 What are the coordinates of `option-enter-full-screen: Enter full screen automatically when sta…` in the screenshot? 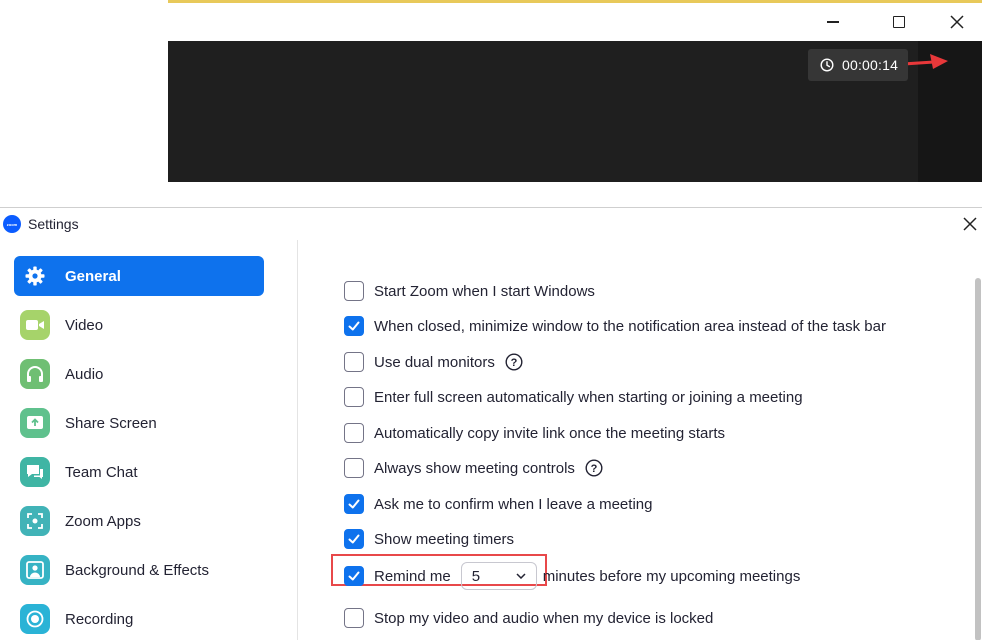 It's located at (573, 397).